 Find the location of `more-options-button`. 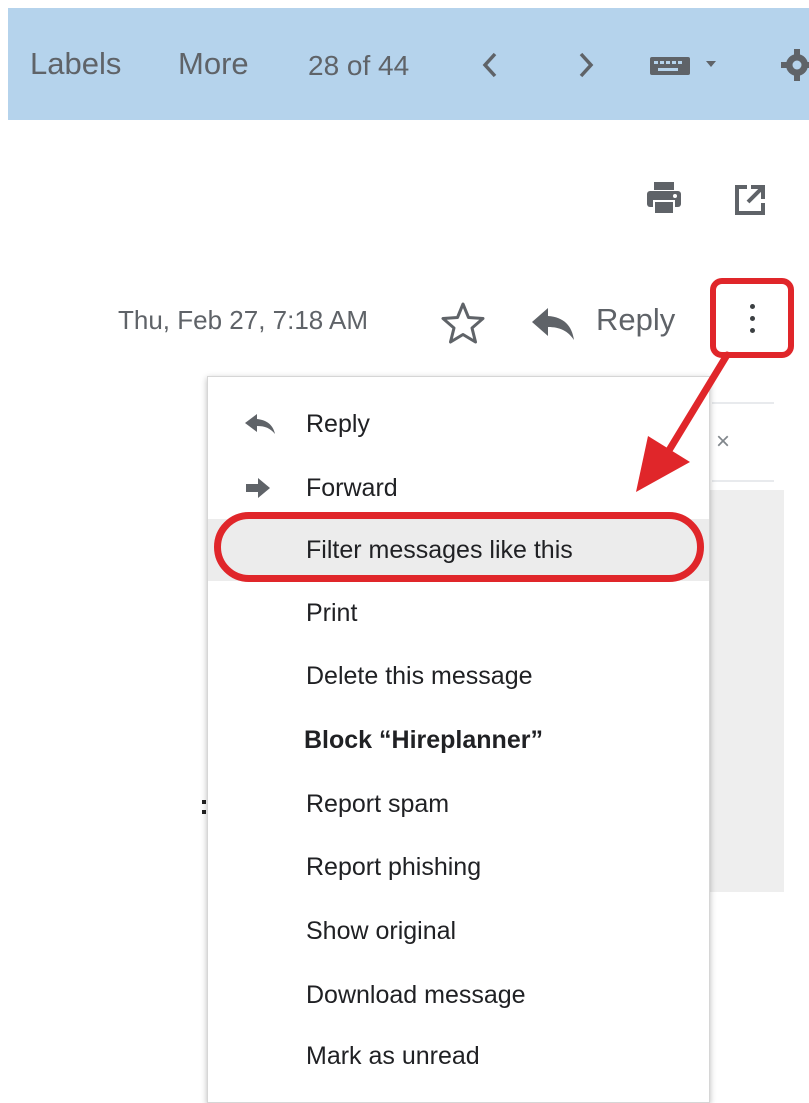

more-options-button is located at coordinates (752, 318).